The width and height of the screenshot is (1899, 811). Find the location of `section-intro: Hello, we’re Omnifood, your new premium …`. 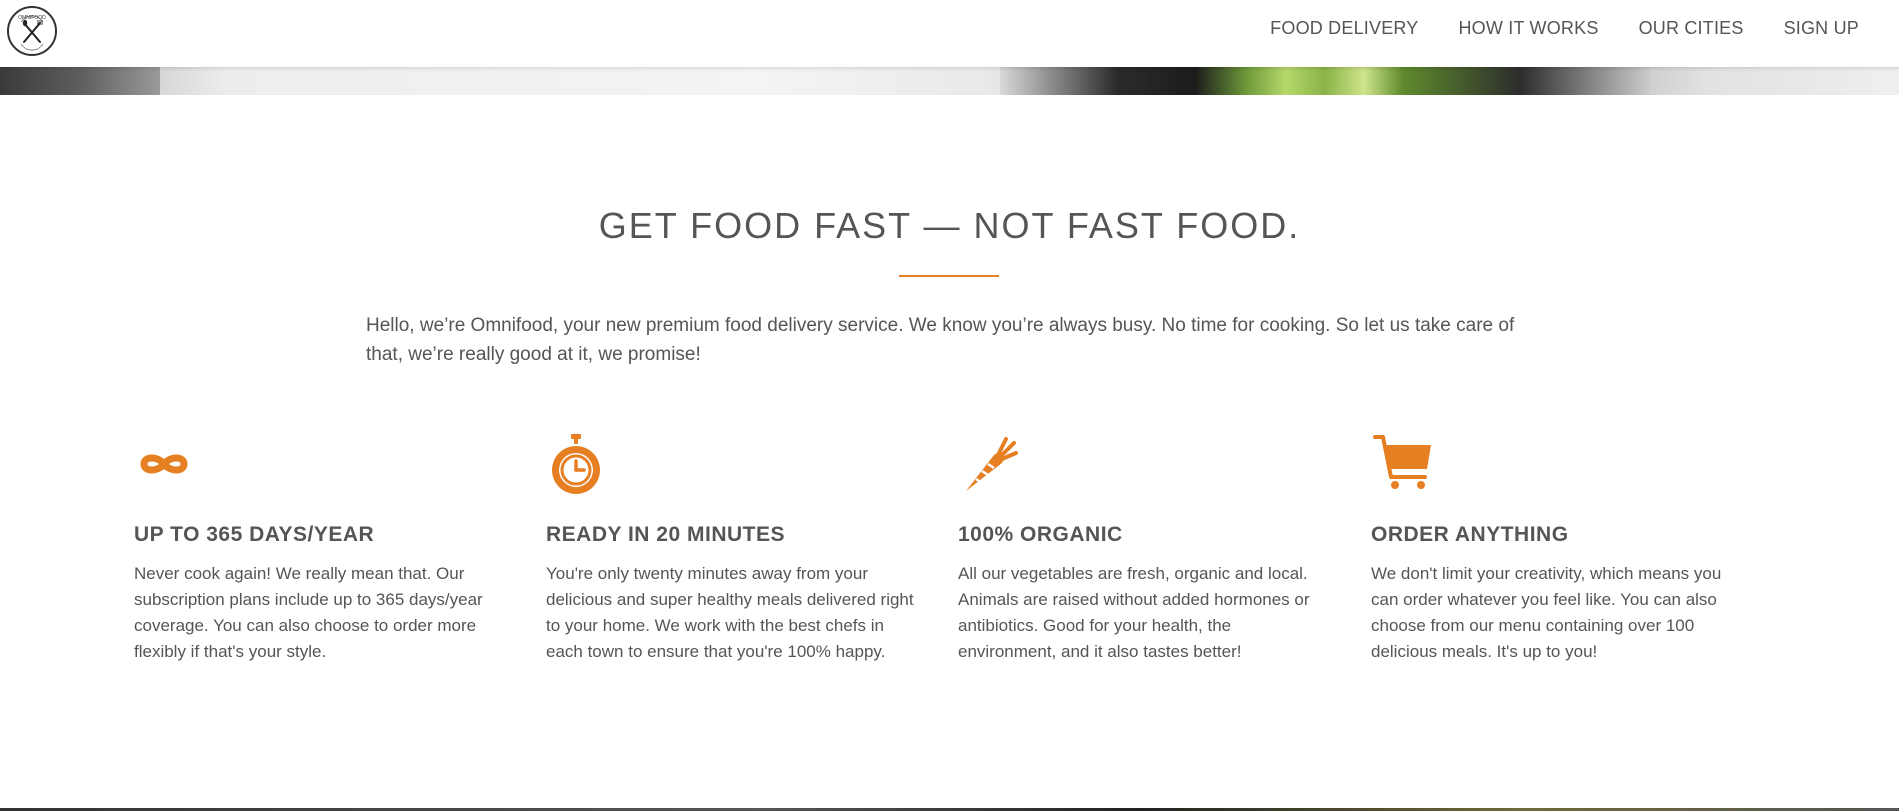

section-intro: Hello, we’re Omnifood, your new premium … is located at coordinates (940, 340).